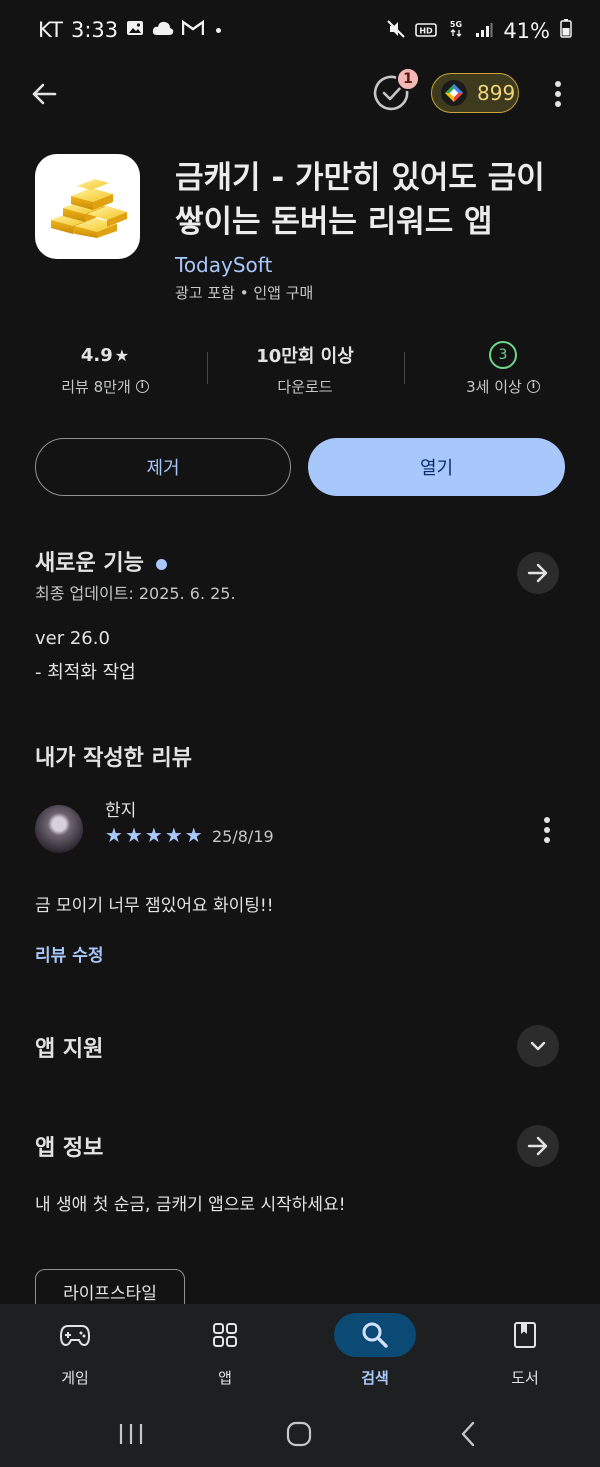  I want to click on app-title: 금캐기 - 가만히 있어도 금이 쌓이는 돈버는 리워드 앱, so click(360, 200).